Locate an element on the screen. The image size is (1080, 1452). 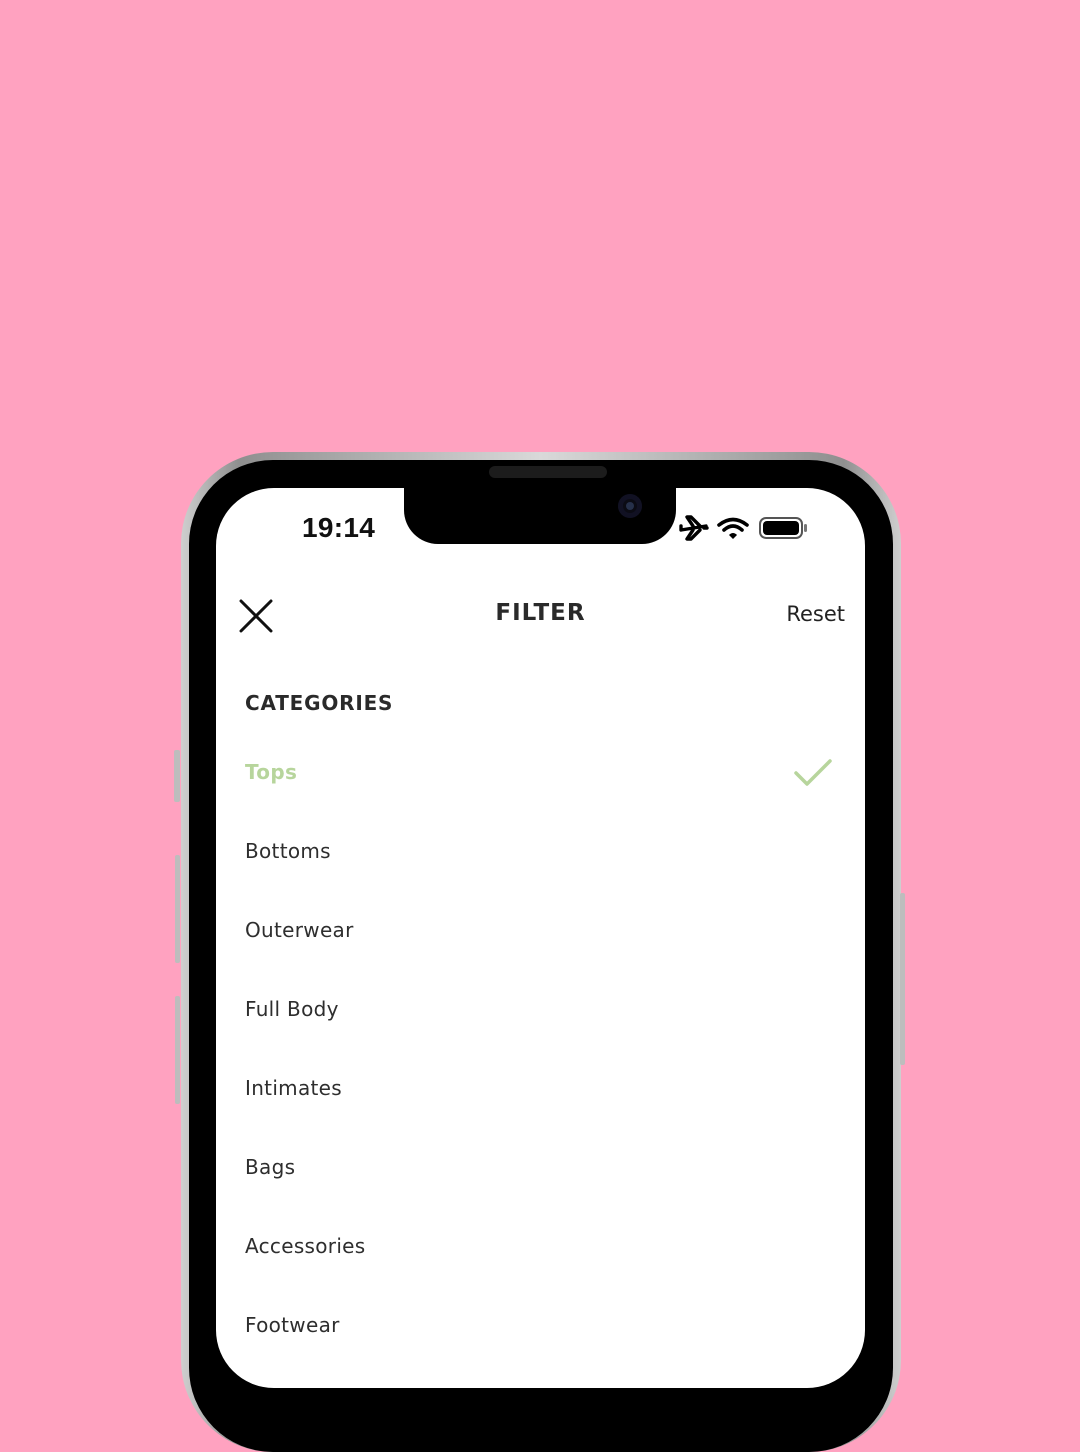
silent-switch is located at coordinates (177, 776).